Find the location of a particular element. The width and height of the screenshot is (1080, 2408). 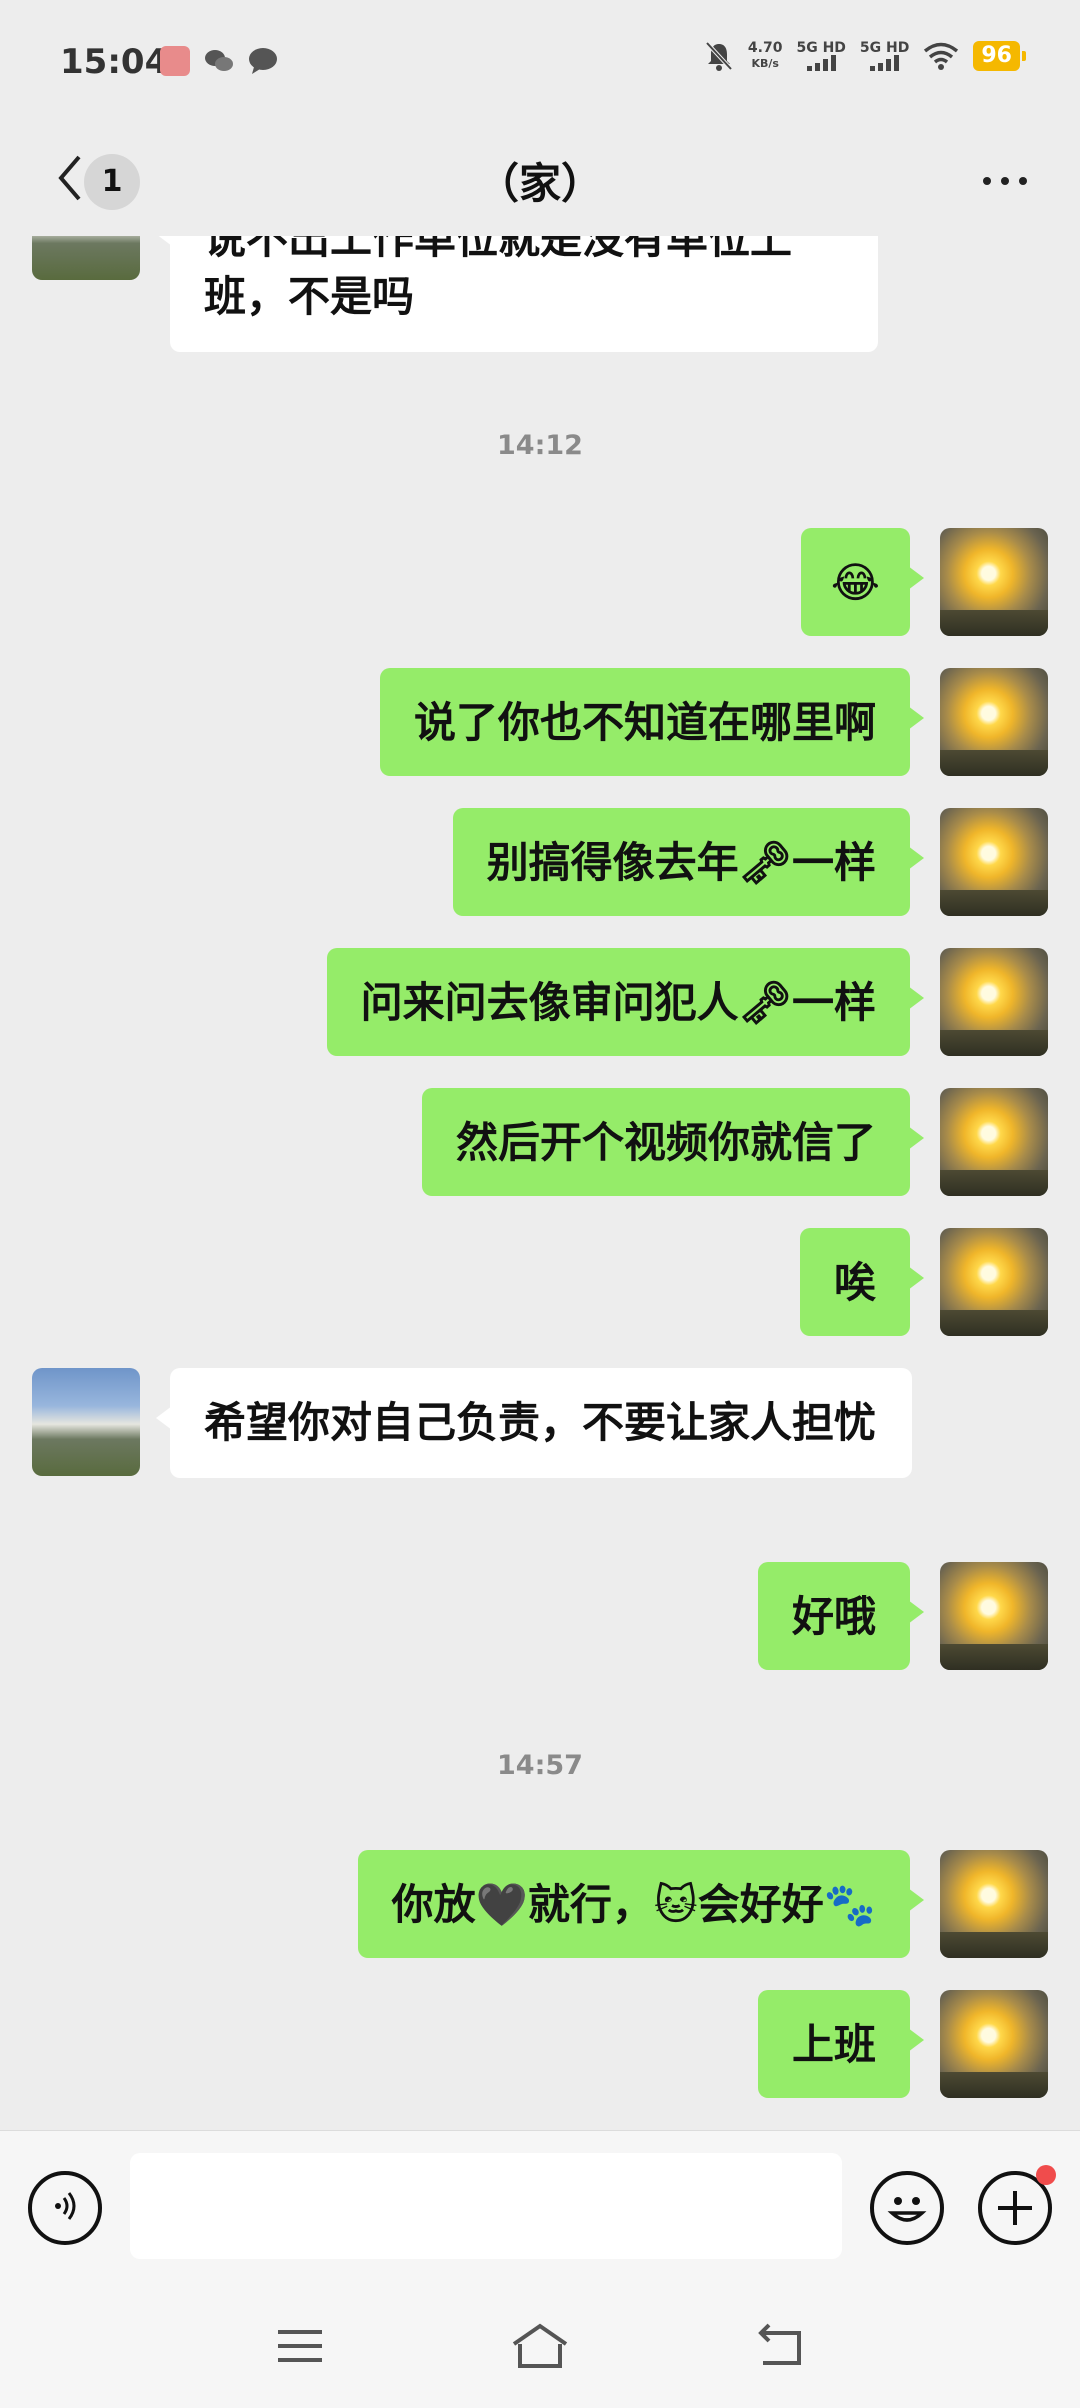

message-bubble: 唉 is located at coordinates (862, 1282).